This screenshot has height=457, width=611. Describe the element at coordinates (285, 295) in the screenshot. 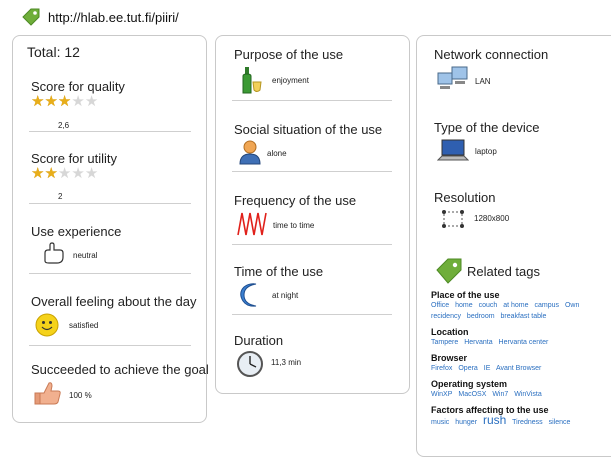

I see `time-value: at night` at that location.